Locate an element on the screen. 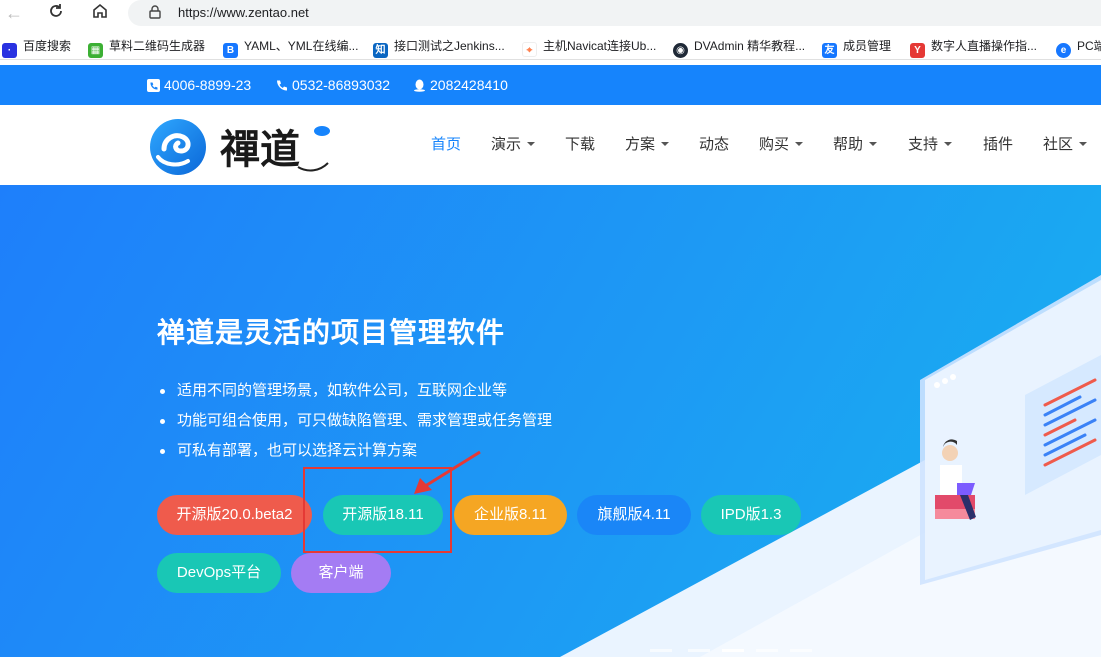 Image resolution: width=1101 pixels, height=657 pixels. zentao-logo: 禪道 is located at coordinates (243, 147).